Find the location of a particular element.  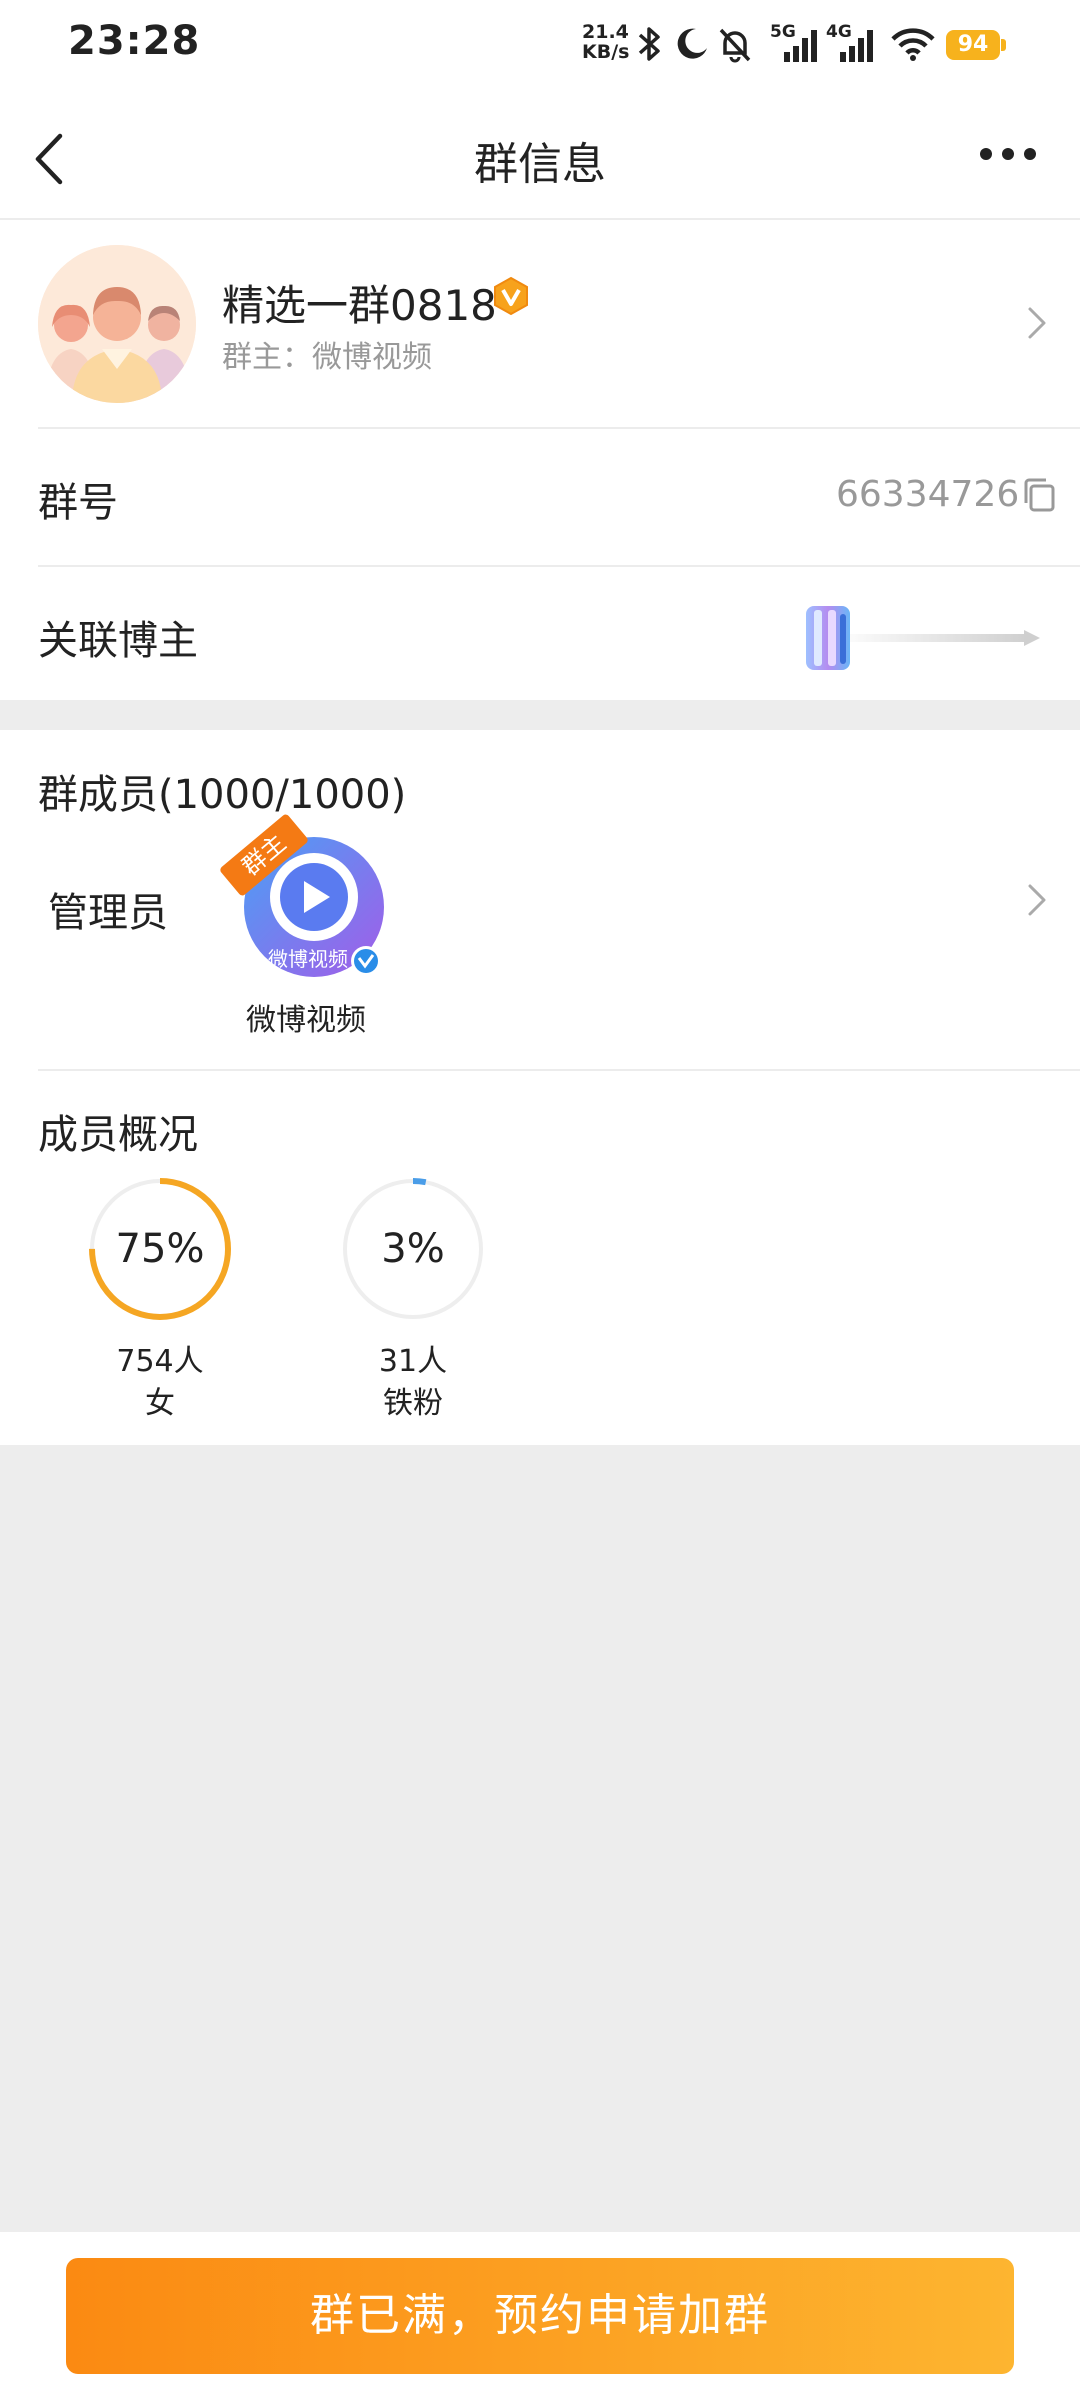

bluetooth-icon is located at coordinates (649, 44).